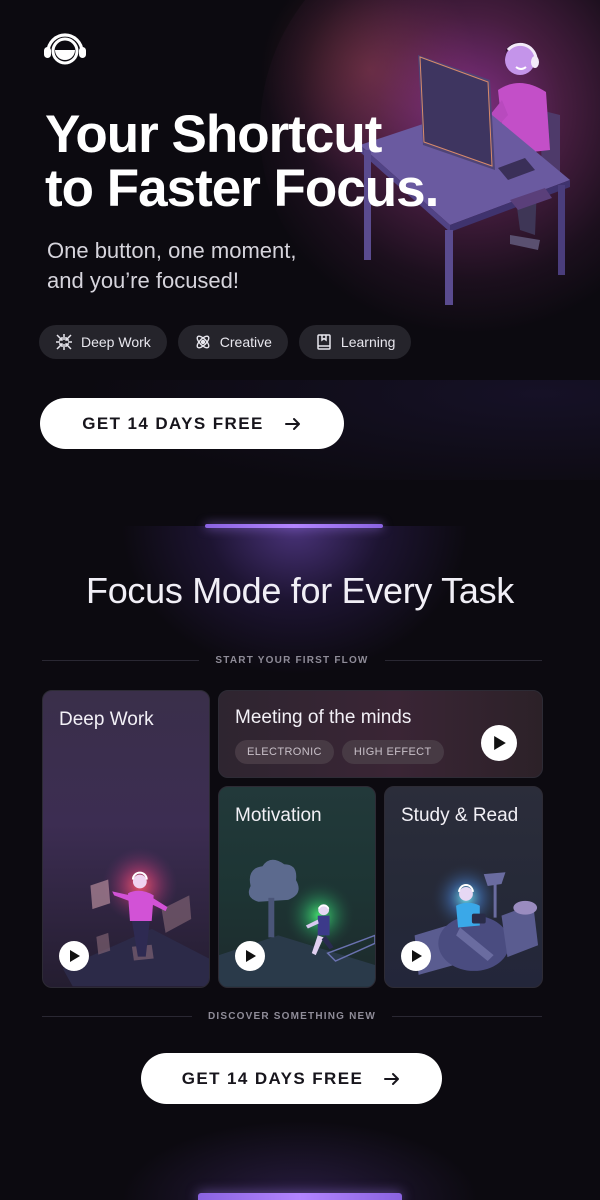 This screenshot has height=1200, width=600. I want to click on get-free-trial-button-bottom: GET 14 DAYS FREE, so click(291, 1078).